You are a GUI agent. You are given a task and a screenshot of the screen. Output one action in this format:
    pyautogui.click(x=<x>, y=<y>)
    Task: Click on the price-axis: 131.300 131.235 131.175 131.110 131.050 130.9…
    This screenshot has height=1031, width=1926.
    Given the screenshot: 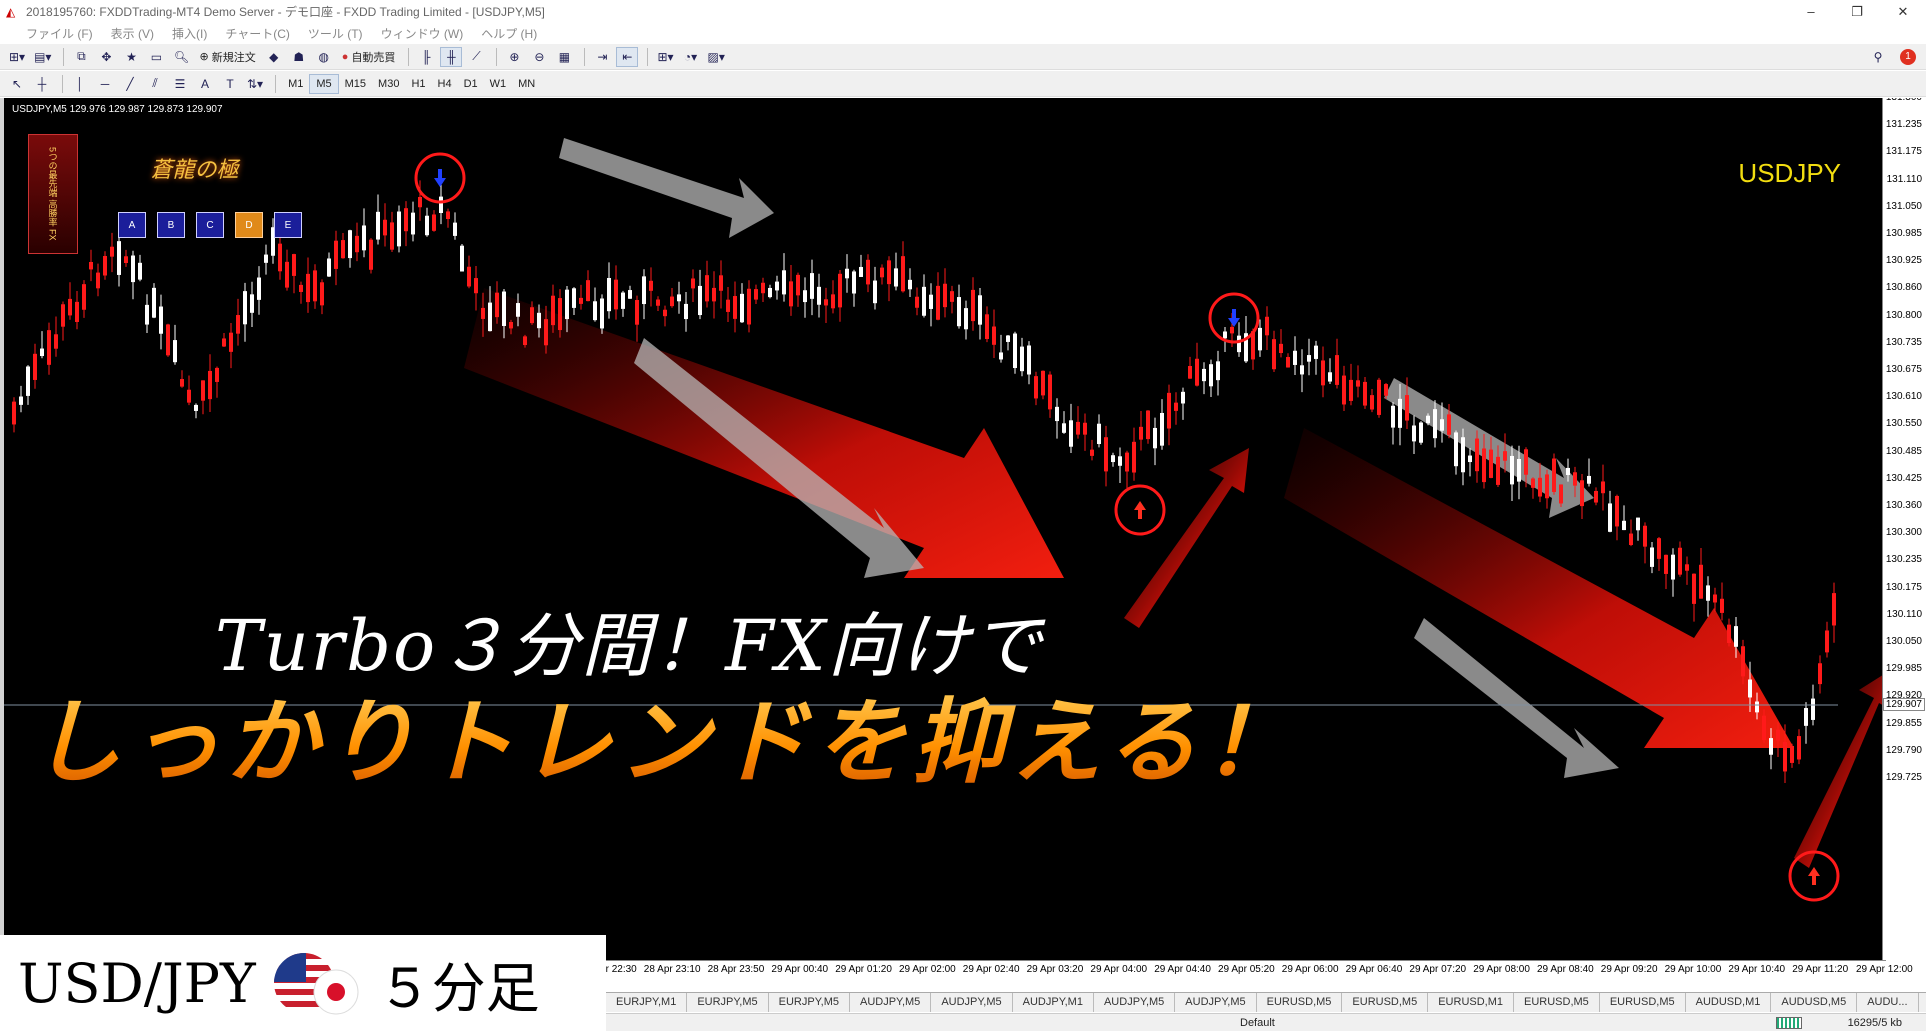 What is the action you would take?
    pyautogui.click(x=1904, y=538)
    